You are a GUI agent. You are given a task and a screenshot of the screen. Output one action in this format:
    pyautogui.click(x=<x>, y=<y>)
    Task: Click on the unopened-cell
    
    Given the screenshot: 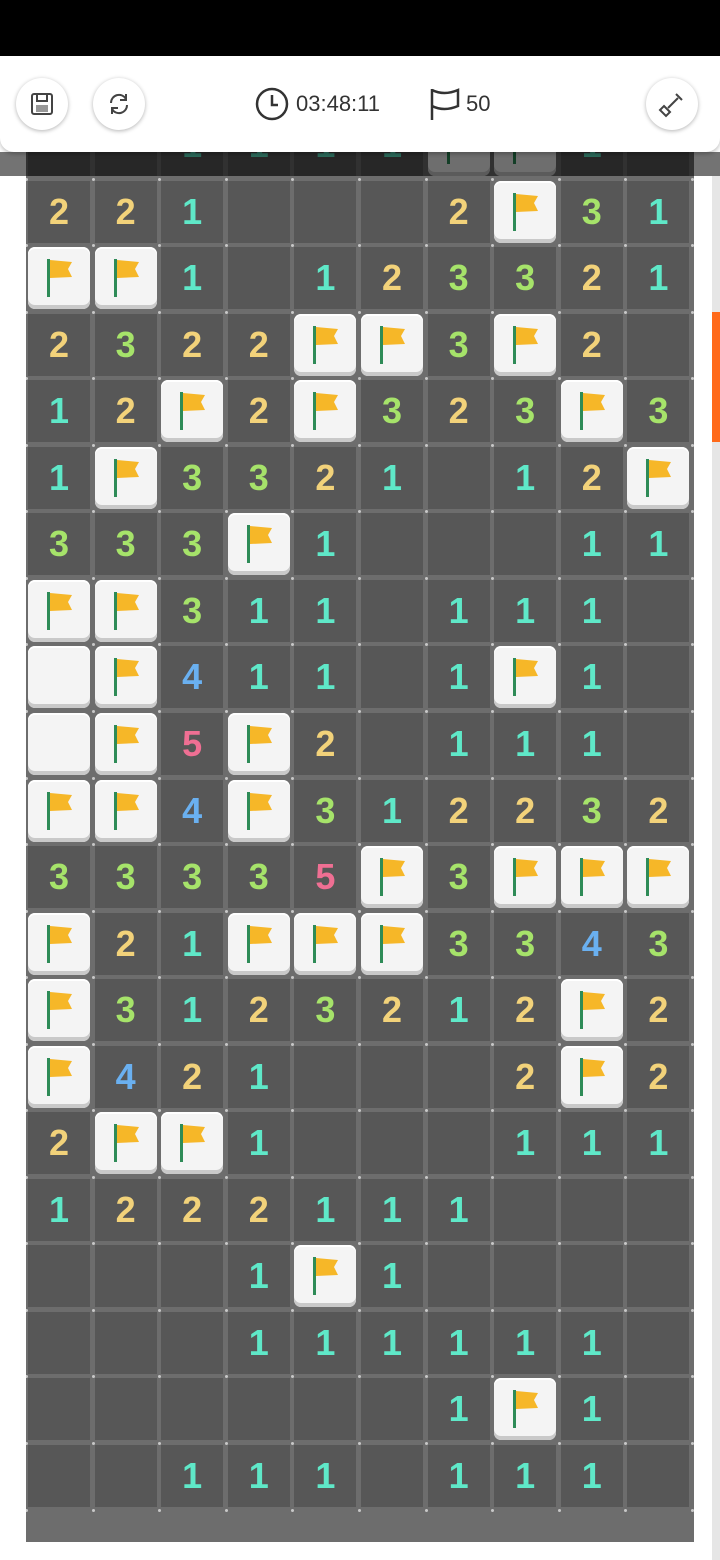 What is the action you would take?
    pyautogui.click(x=59, y=677)
    